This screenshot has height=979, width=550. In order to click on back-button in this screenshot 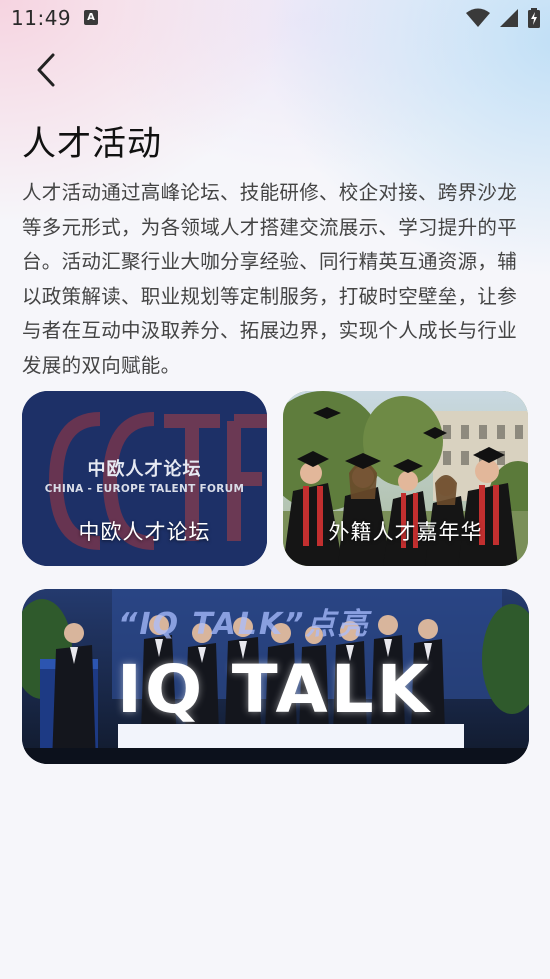, I will do `click(46, 70)`.